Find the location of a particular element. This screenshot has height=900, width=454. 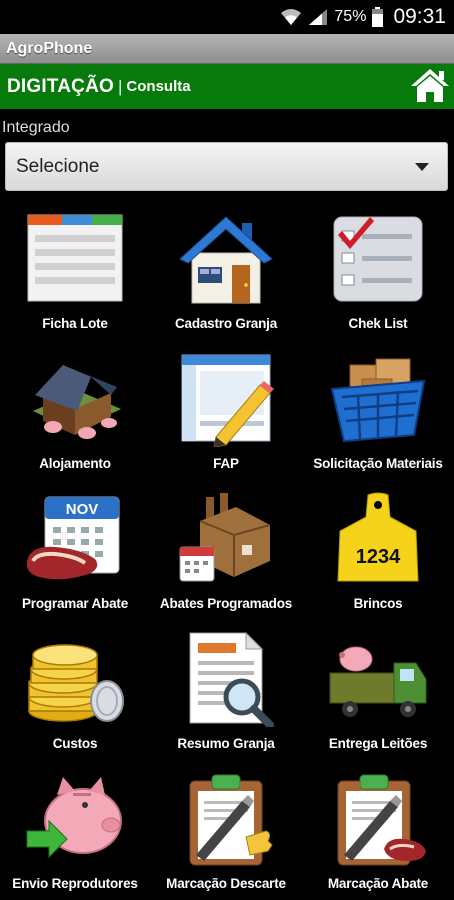

ear-tag-number: 1234 is located at coordinates (378, 557).